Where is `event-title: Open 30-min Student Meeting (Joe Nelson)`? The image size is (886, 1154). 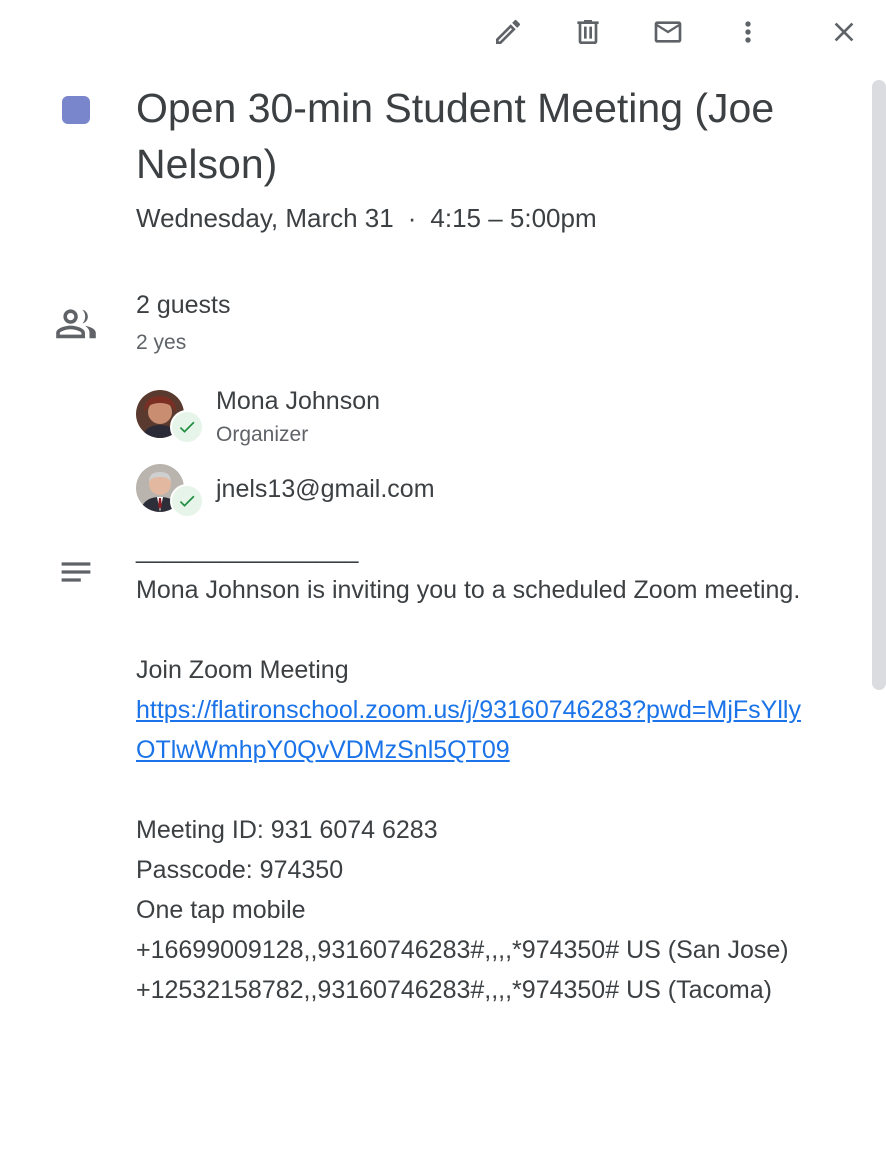 event-title: Open 30-min Student Meeting (Joe Nelson) is located at coordinates (455, 136).